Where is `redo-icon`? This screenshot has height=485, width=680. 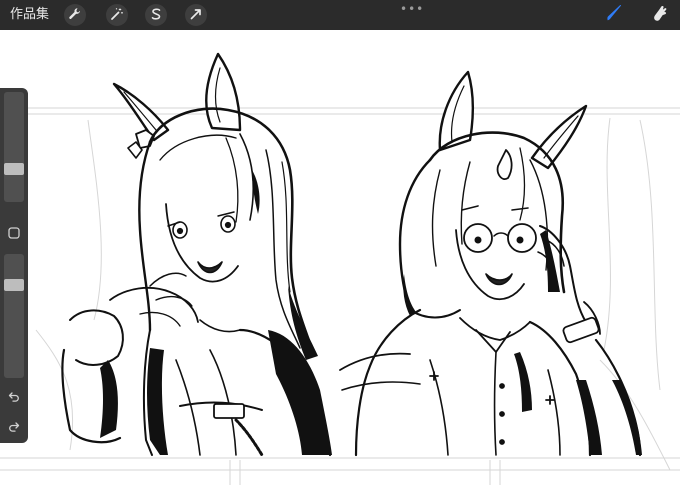 redo-icon is located at coordinates (14, 427).